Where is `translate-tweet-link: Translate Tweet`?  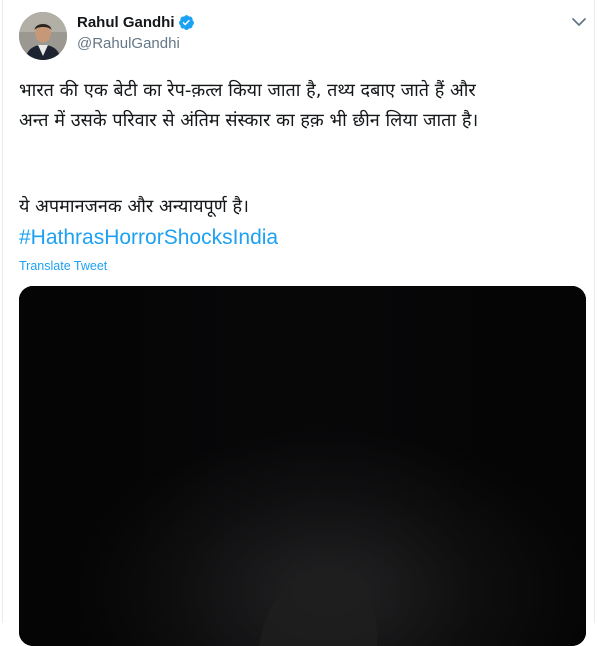 translate-tweet-link: Translate Tweet is located at coordinates (63, 266).